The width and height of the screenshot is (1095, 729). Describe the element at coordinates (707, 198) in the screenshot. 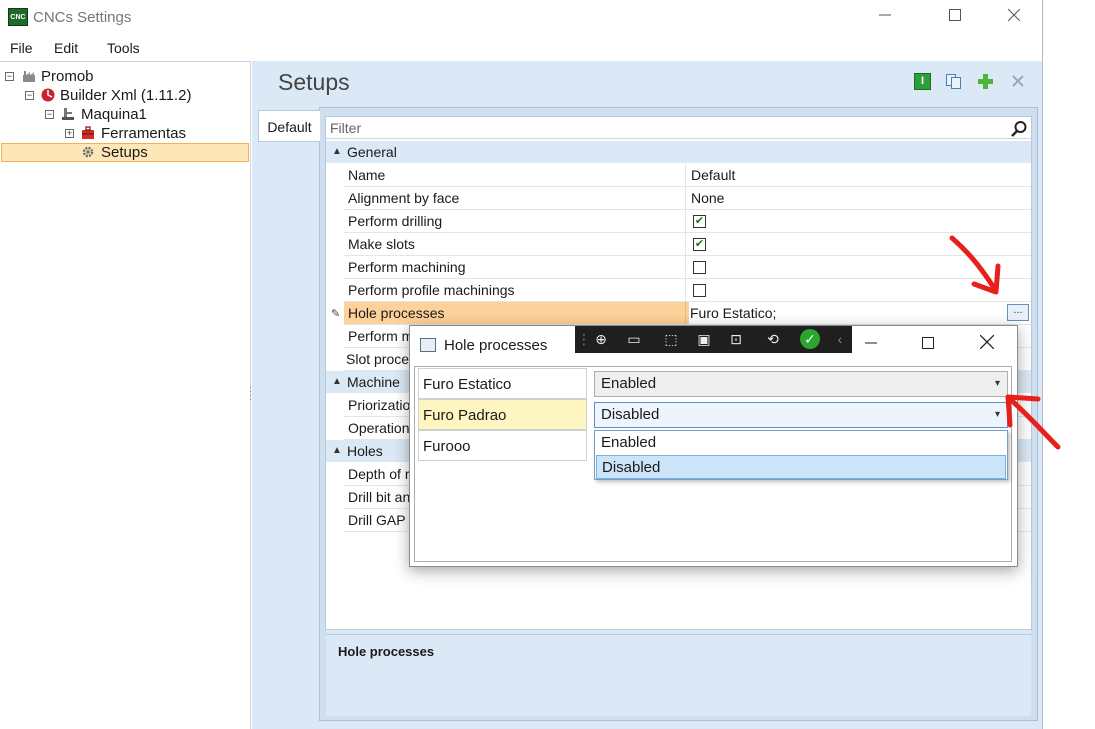

I see `prop-value: None` at that location.